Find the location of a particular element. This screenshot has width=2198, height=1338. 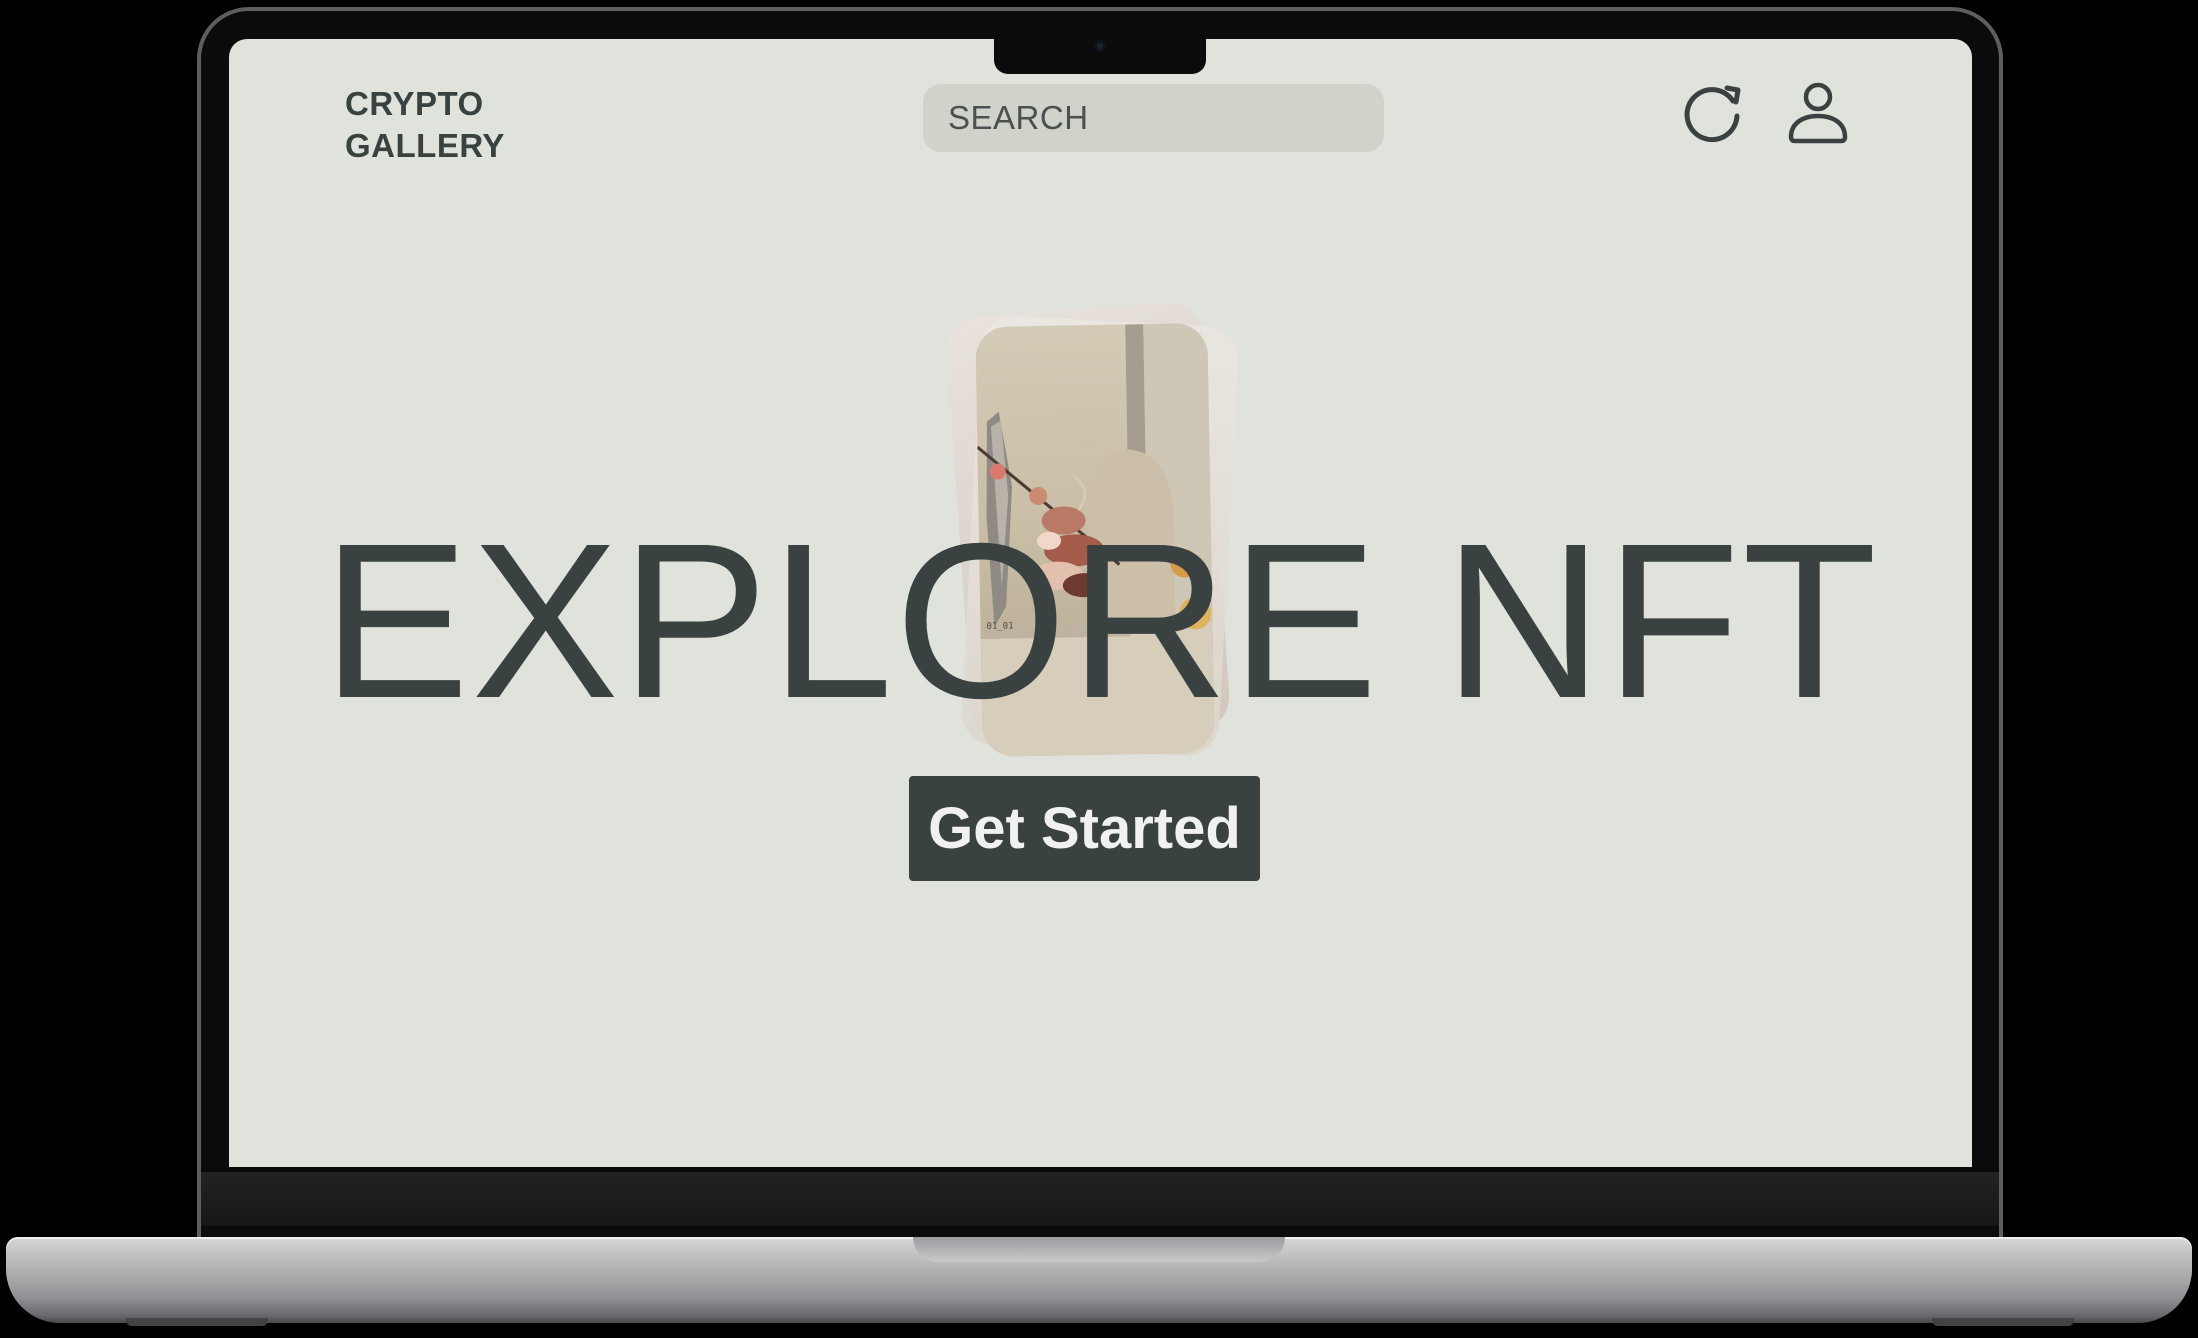

laptop-chin-edge is located at coordinates (1100, 1170).